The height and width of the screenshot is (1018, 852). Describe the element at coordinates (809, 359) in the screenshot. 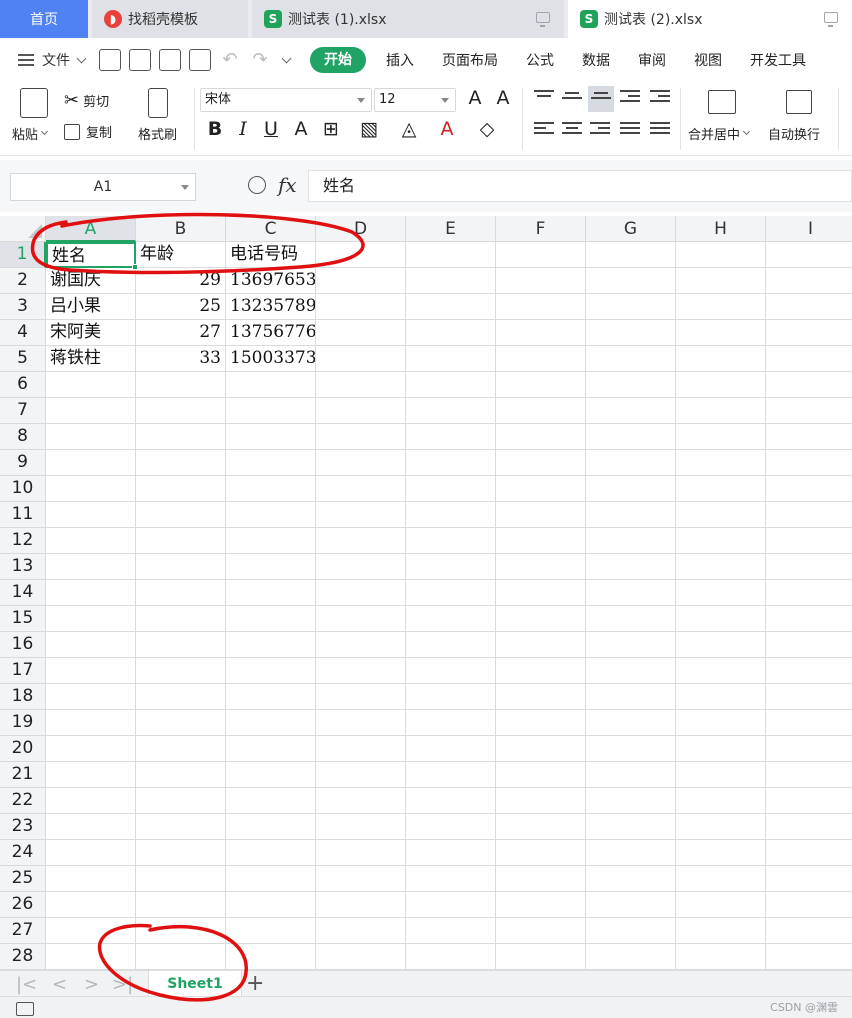

I see `cell-i5` at that location.